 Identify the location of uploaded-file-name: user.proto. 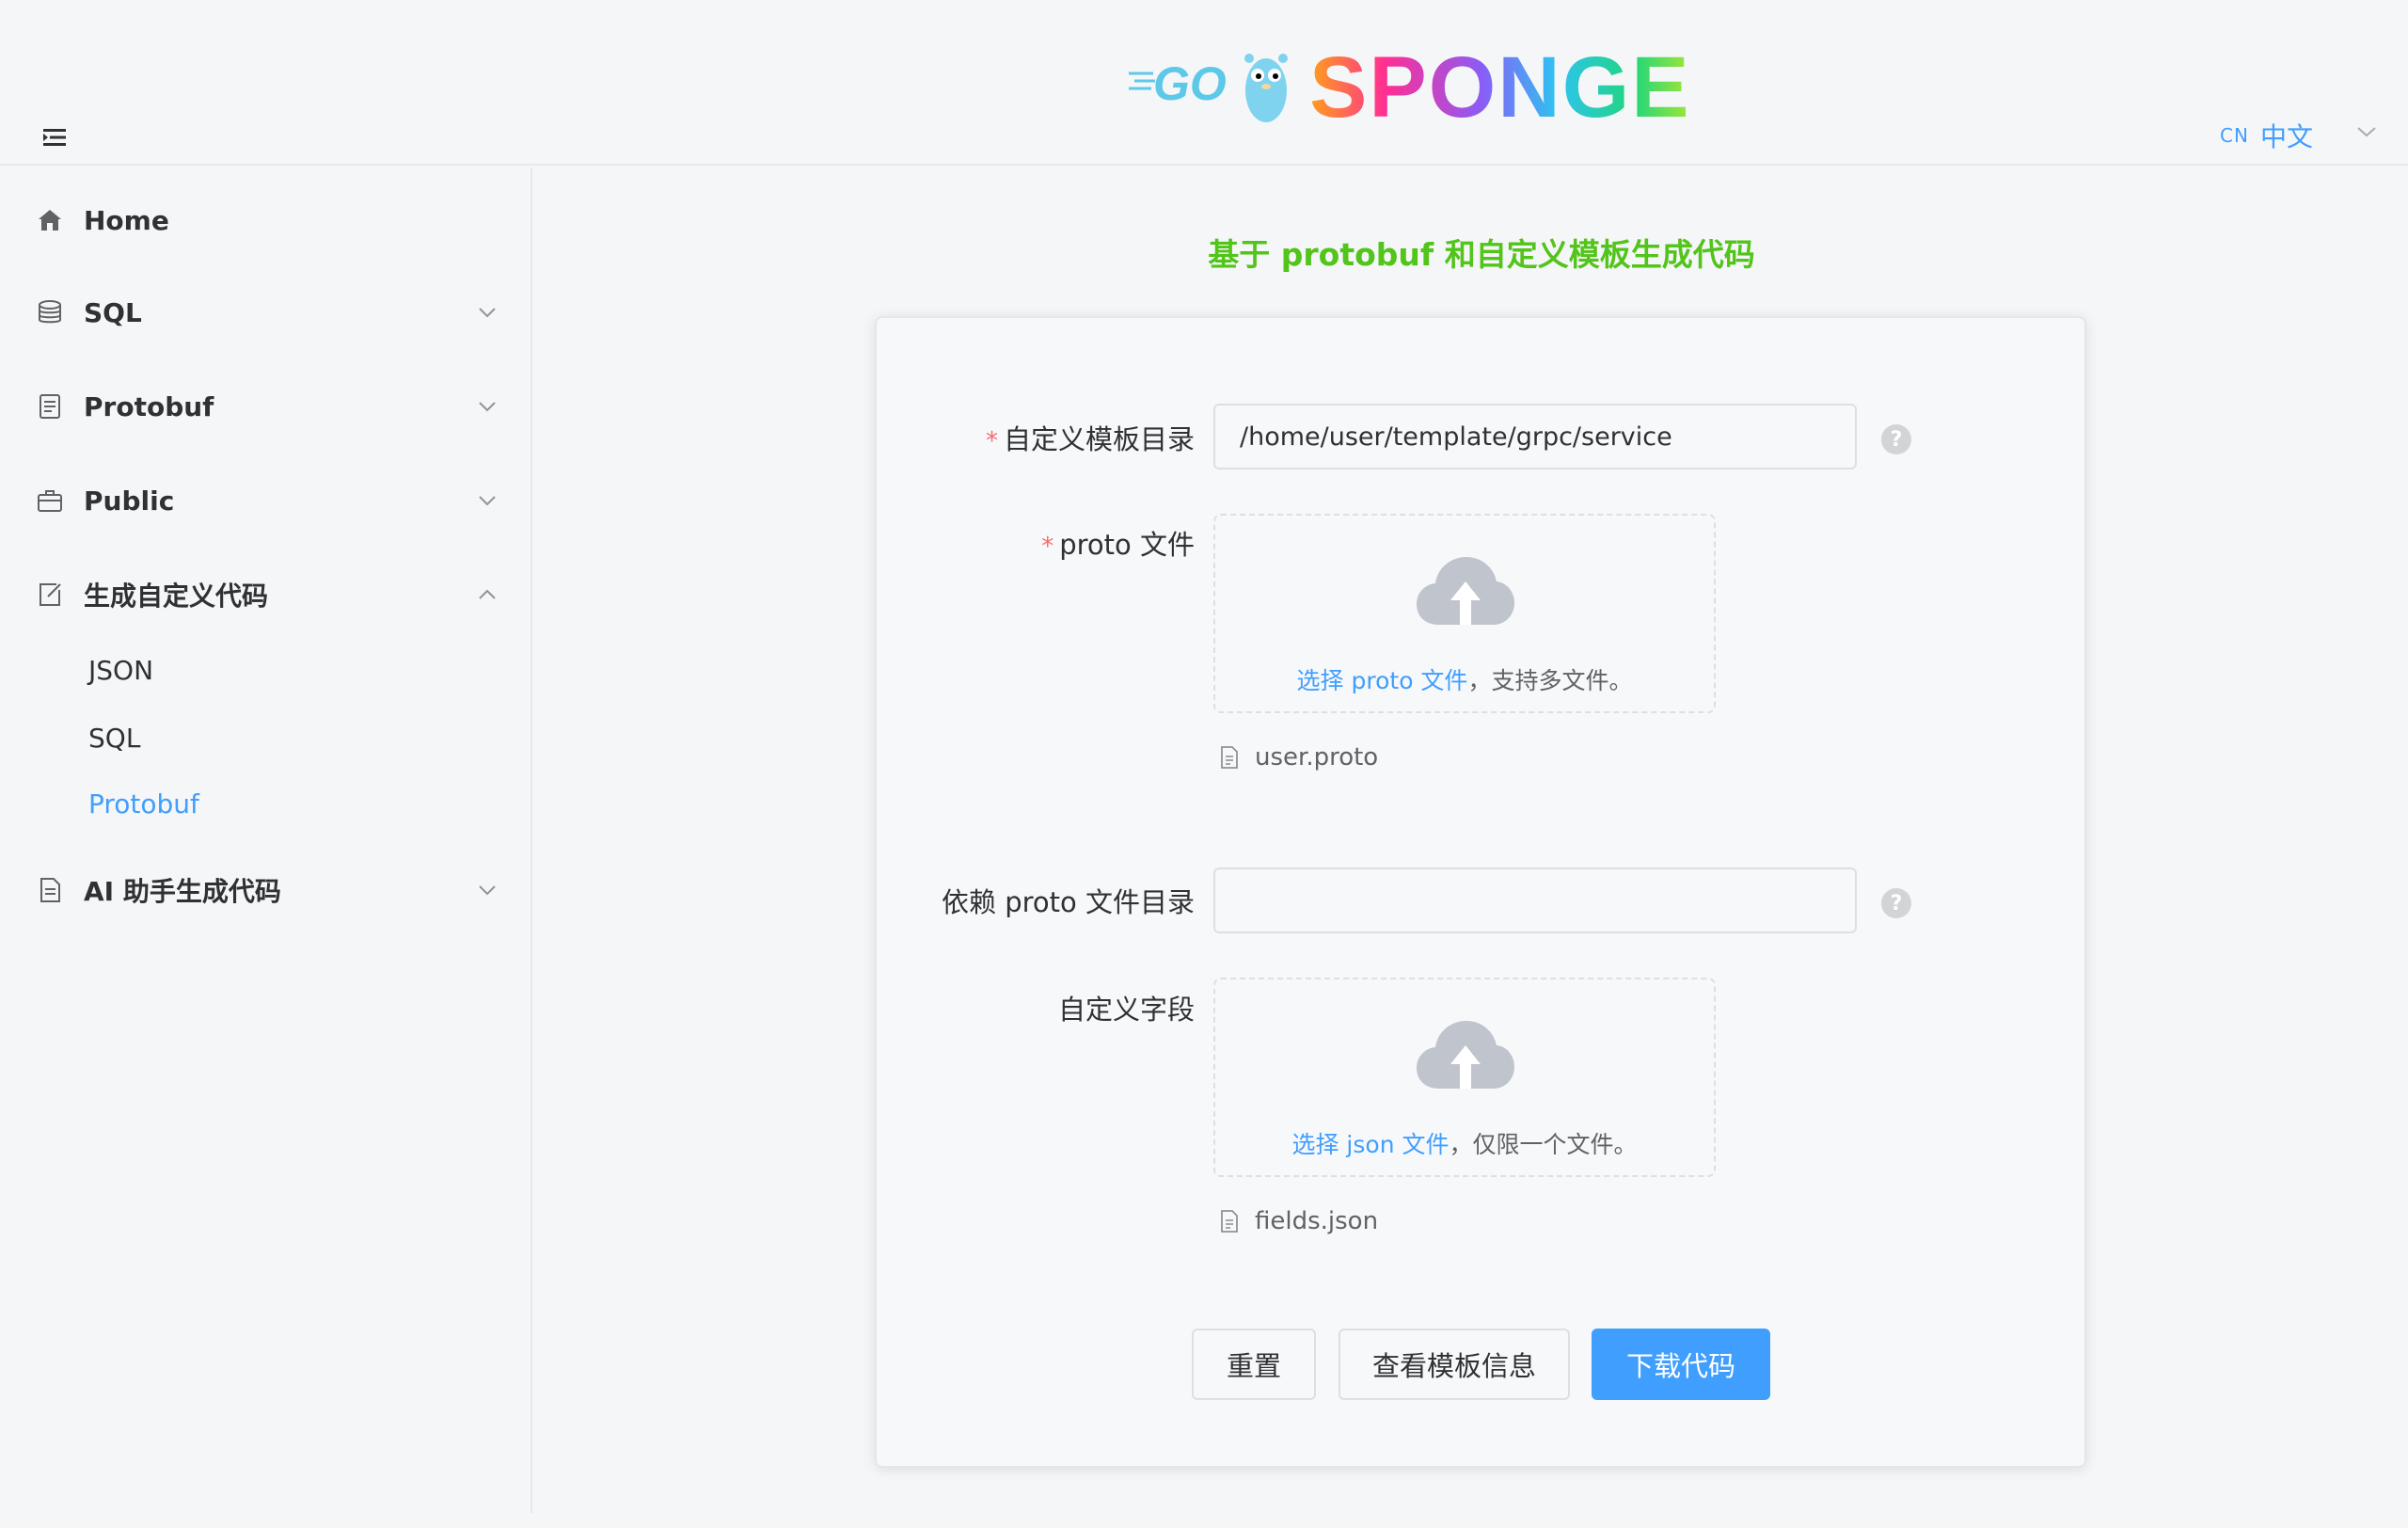
(1317, 757).